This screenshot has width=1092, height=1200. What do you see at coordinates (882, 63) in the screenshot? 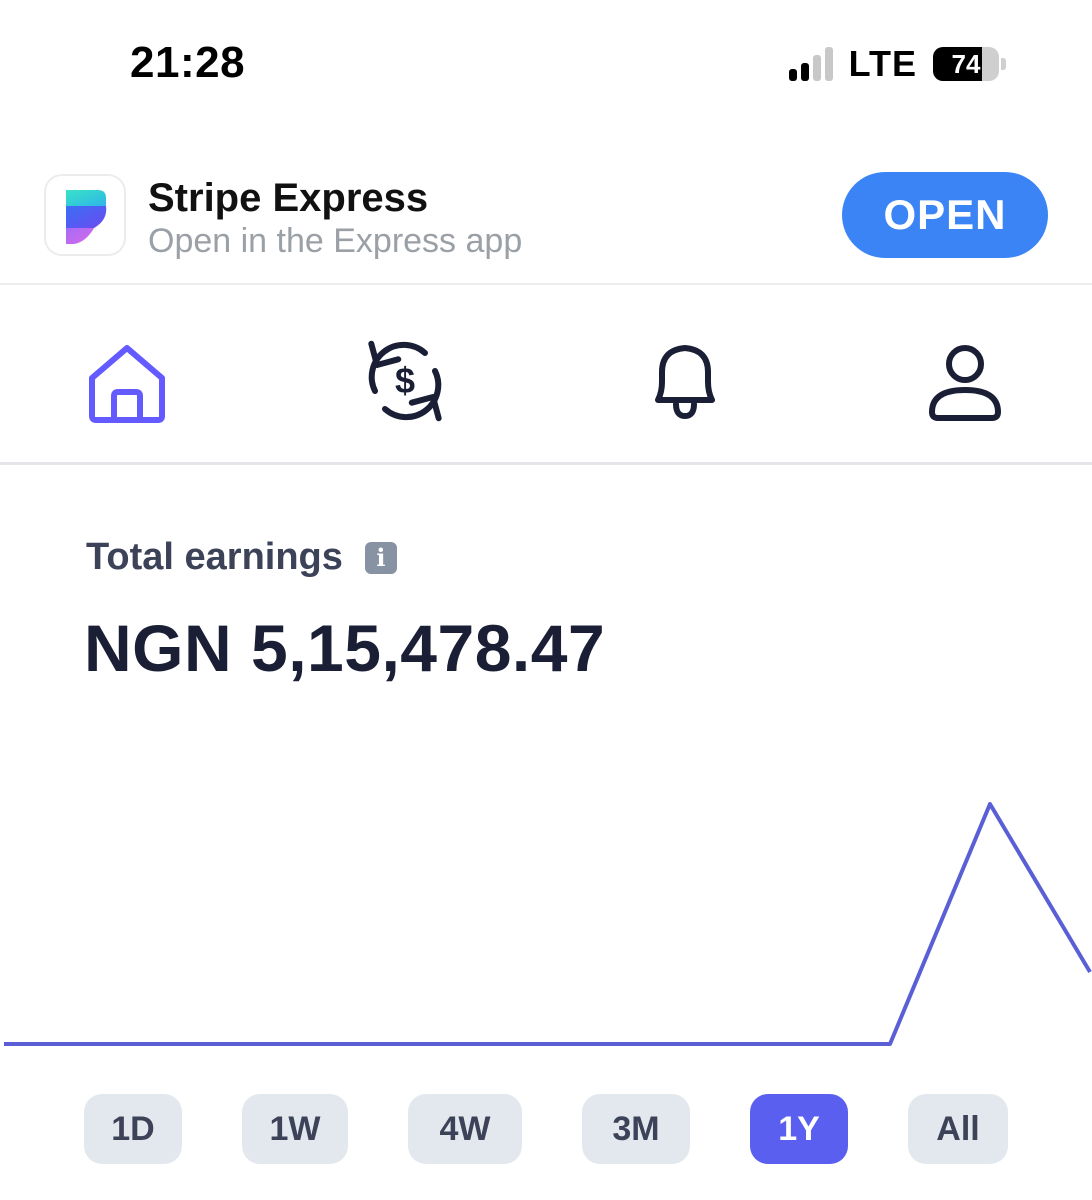
I see `network-label: LTE` at bounding box center [882, 63].